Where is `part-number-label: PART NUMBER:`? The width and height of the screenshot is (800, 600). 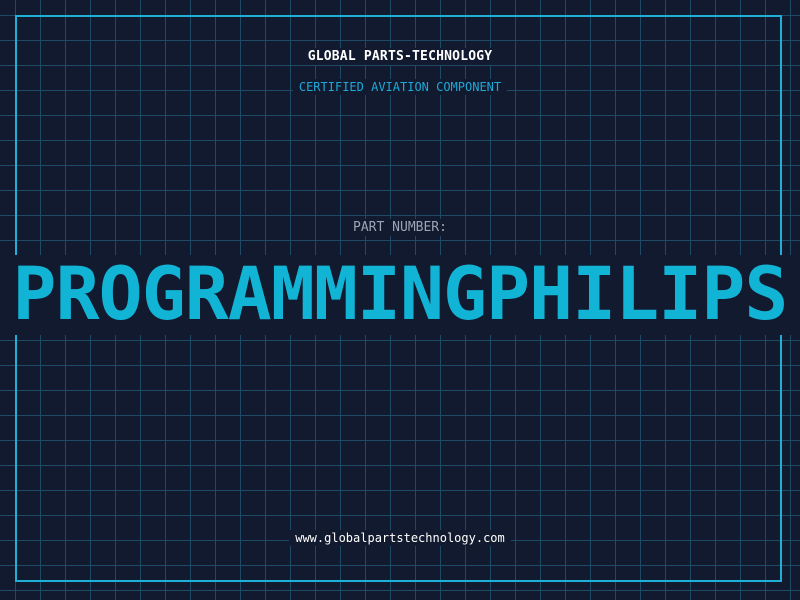
part-number-label: PART NUMBER: is located at coordinates (400, 227).